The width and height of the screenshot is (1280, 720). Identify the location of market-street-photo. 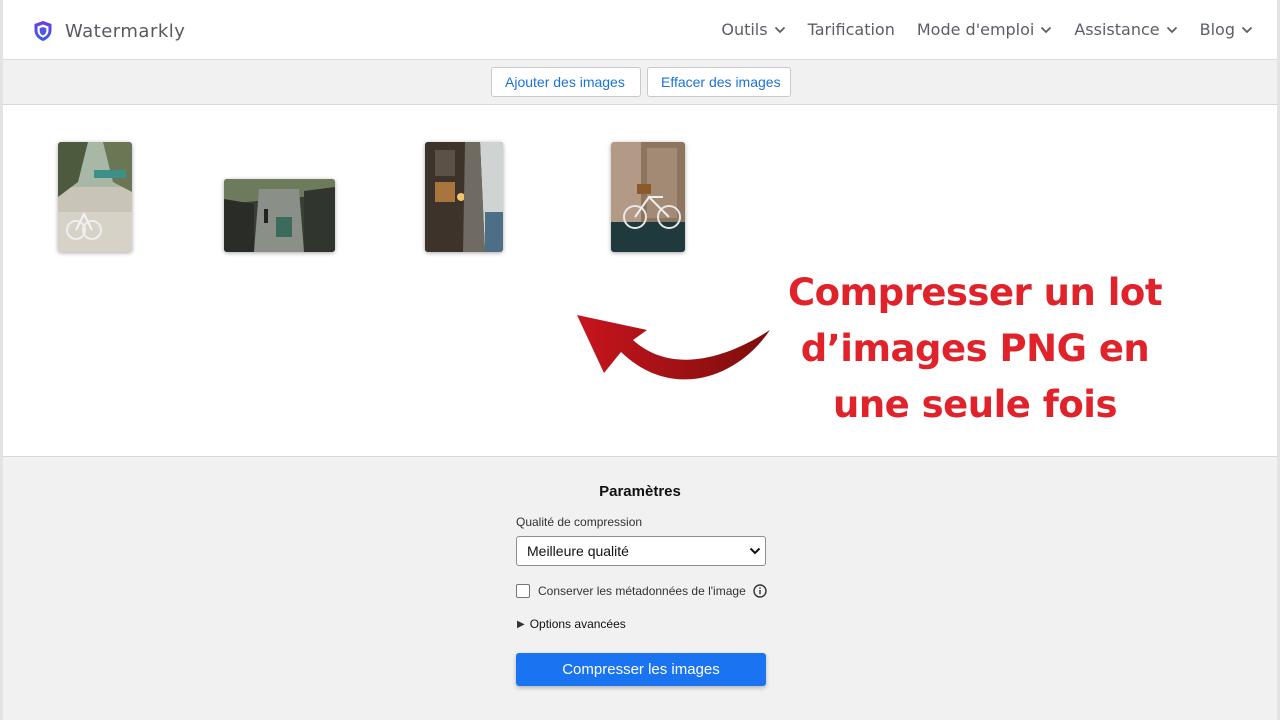
(279, 215).